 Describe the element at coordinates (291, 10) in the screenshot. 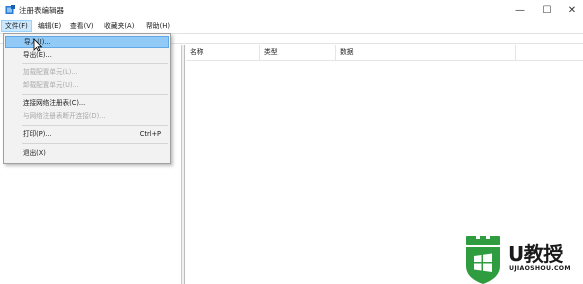

I see `title-bar: 注册表编辑器 — ☐ ✕` at that location.